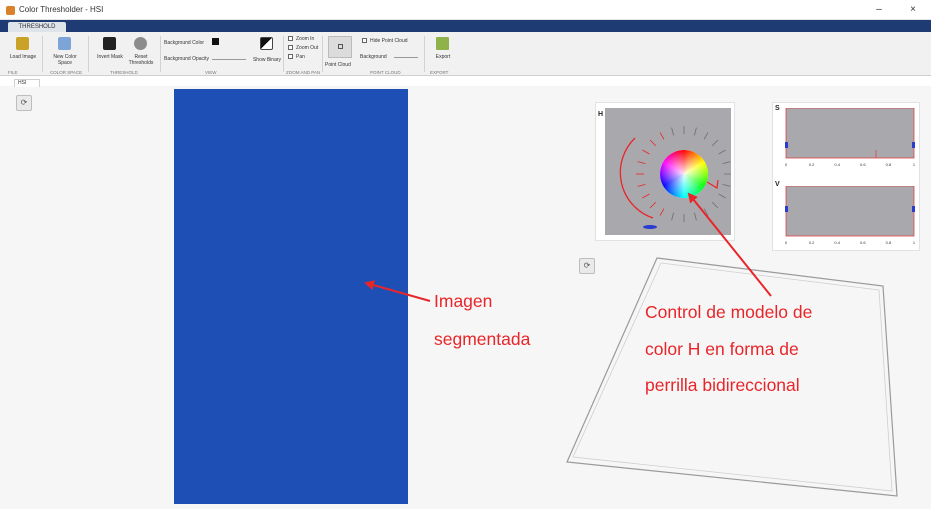 The width and height of the screenshot is (931, 509). I want to click on v-tick: 1, so click(914, 242).